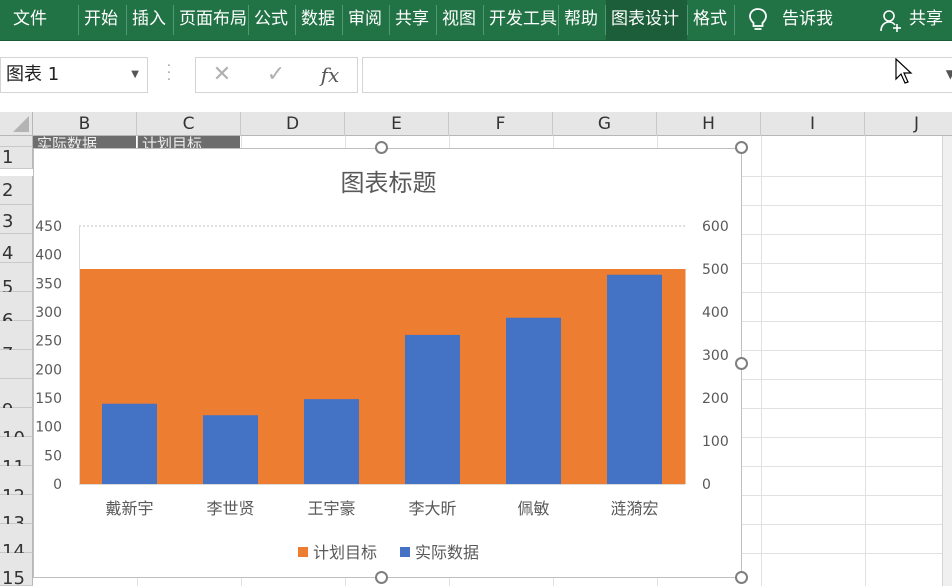 This screenshot has height=586, width=952. I want to click on column-header-i: I, so click(813, 124).